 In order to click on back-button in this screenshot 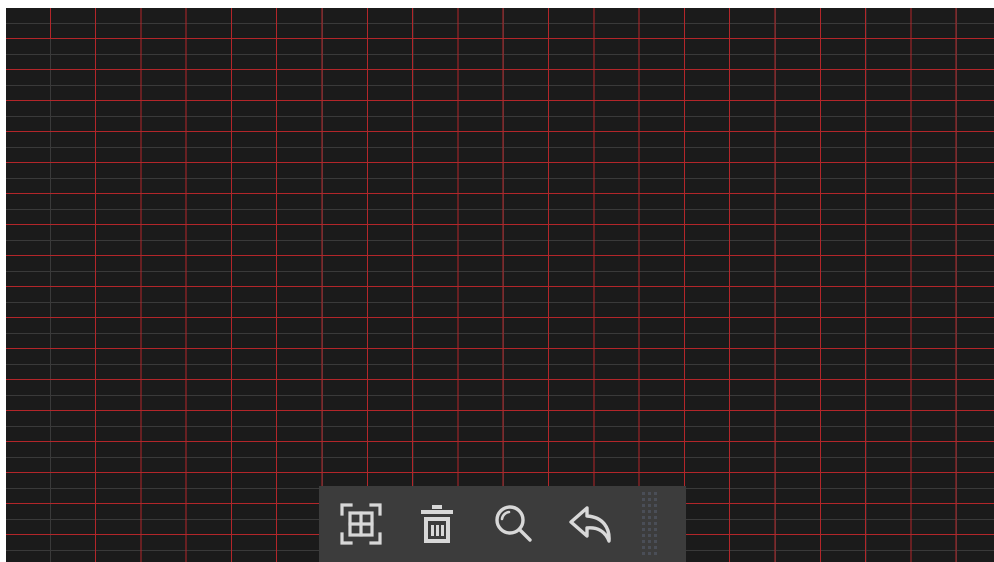, I will do `click(591, 524)`.